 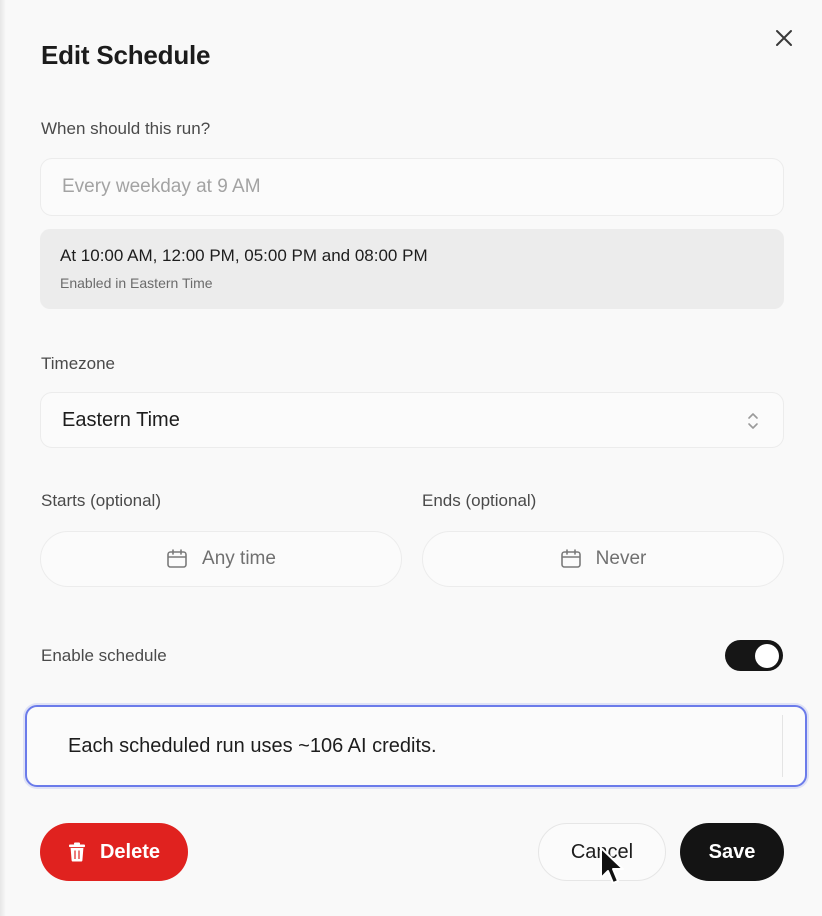 I want to click on timezone-selected-value: Eastern Time, so click(x=121, y=419).